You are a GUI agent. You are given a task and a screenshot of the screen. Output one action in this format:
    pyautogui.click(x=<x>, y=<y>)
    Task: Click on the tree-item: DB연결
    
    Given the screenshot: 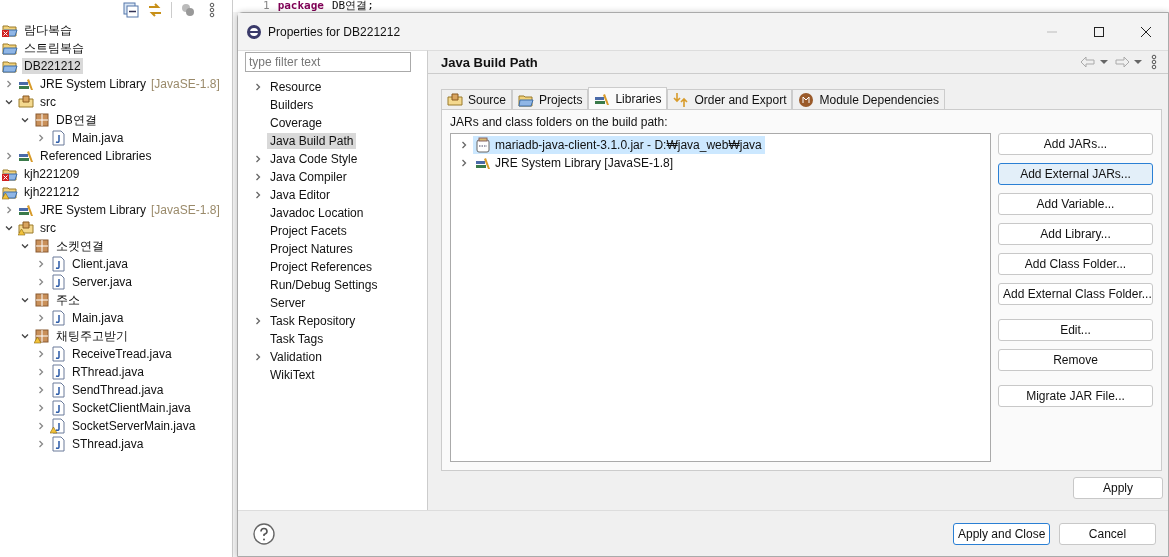 What is the action you would take?
    pyautogui.click(x=116, y=120)
    